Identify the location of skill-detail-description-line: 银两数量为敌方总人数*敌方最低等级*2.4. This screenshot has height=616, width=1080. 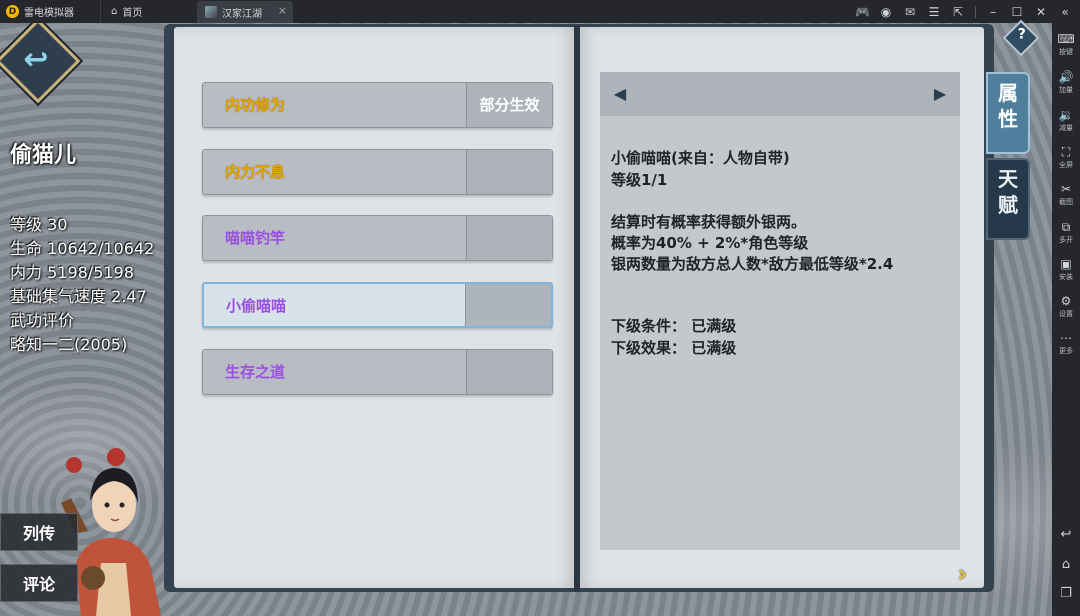
(752, 264).